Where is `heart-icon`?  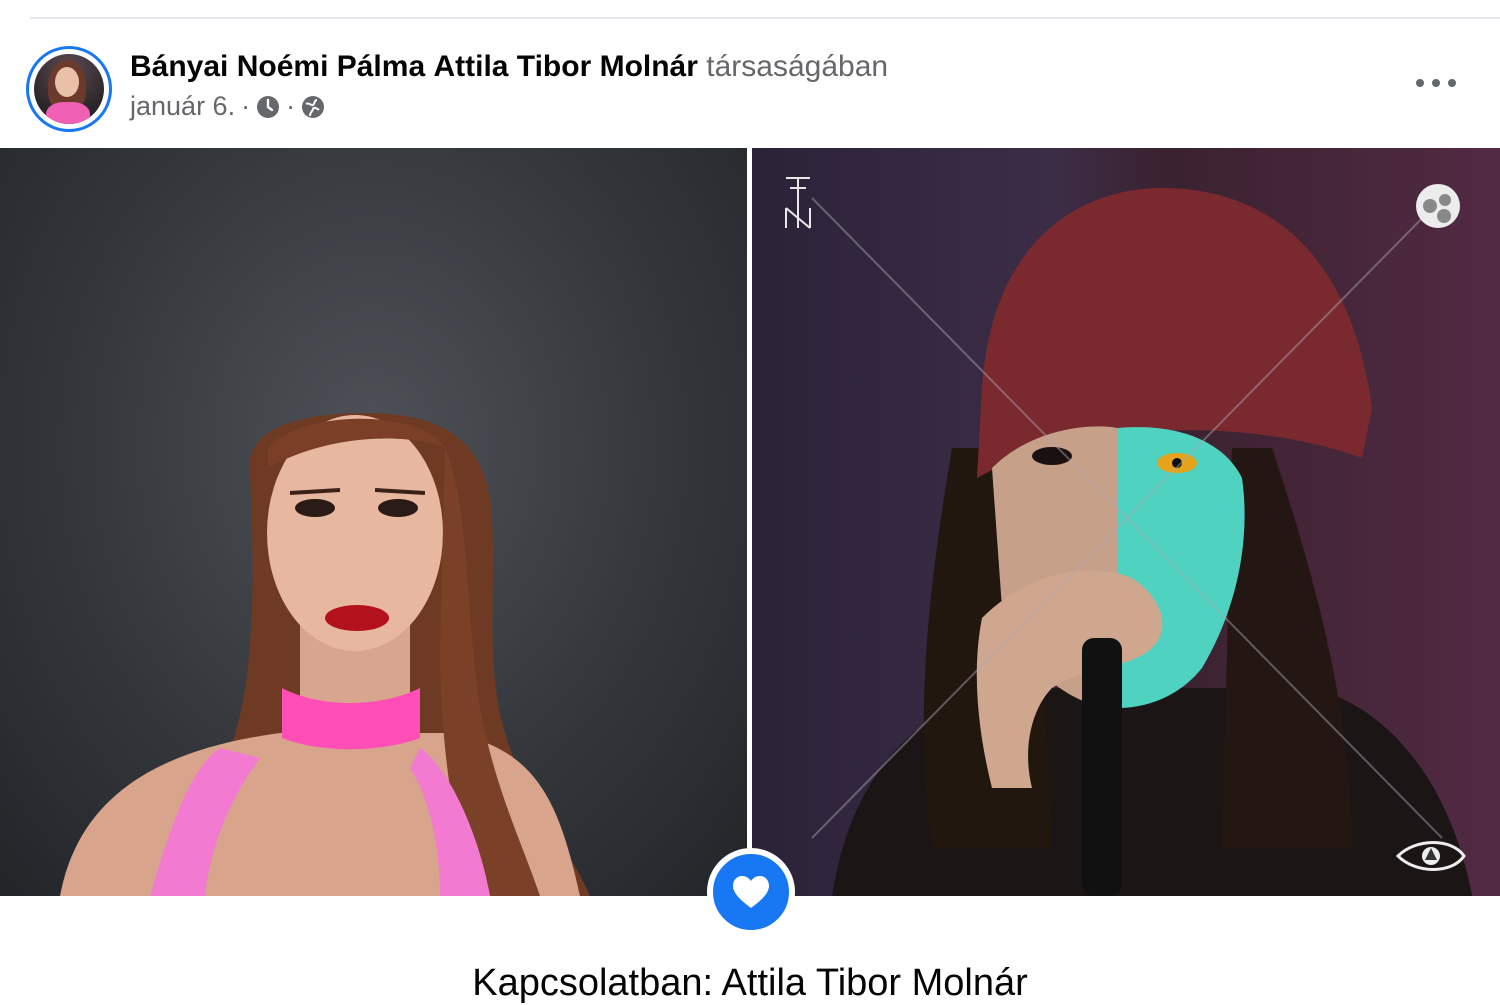 heart-icon is located at coordinates (751, 892).